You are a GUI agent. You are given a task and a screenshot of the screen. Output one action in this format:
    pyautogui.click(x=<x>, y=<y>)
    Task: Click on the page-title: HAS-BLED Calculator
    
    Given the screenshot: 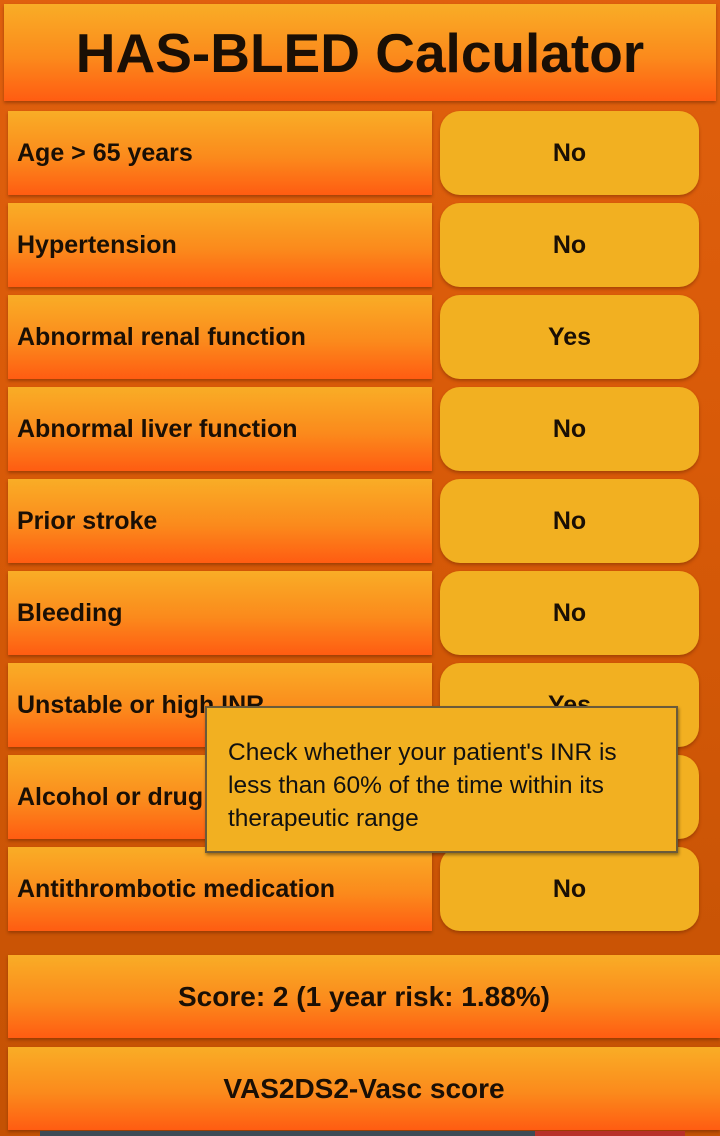 What is the action you would take?
    pyautogui.click(x=360, y=52)
    